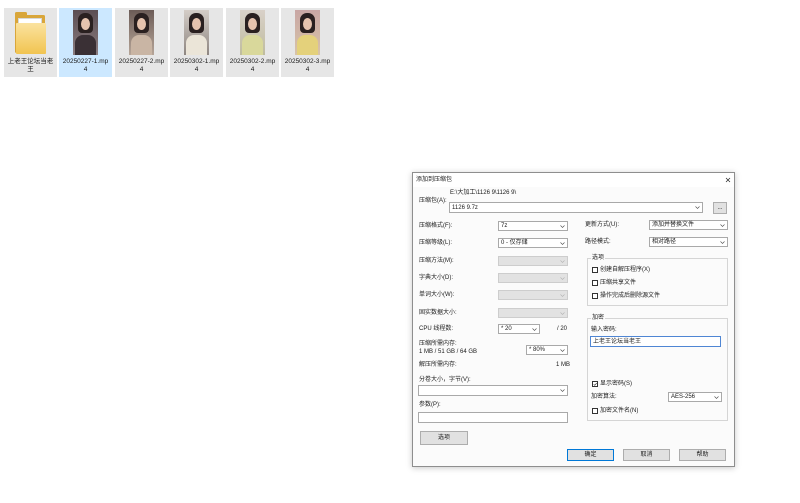 The width and height of the screenshot is (800, 503). I want to click on archive-label: 压缩包(A):, so click(433, 201).